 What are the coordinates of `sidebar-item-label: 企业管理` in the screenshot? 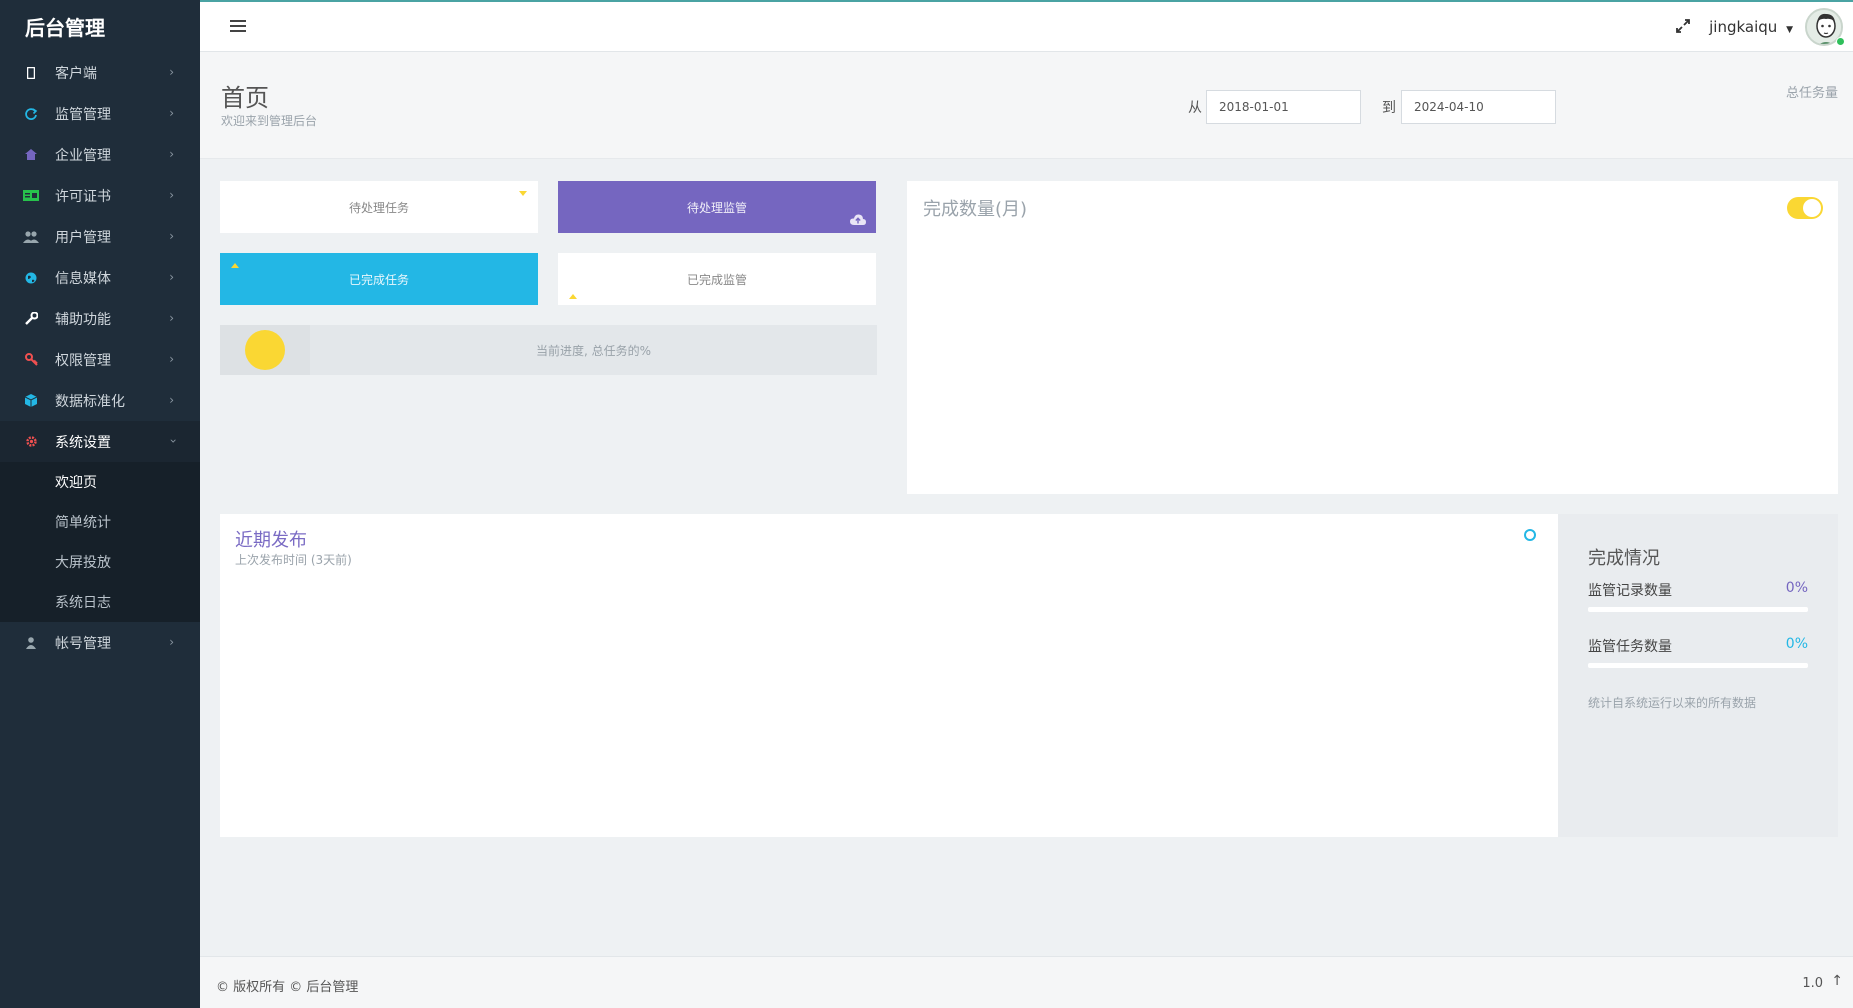 It's located at (83, 155).